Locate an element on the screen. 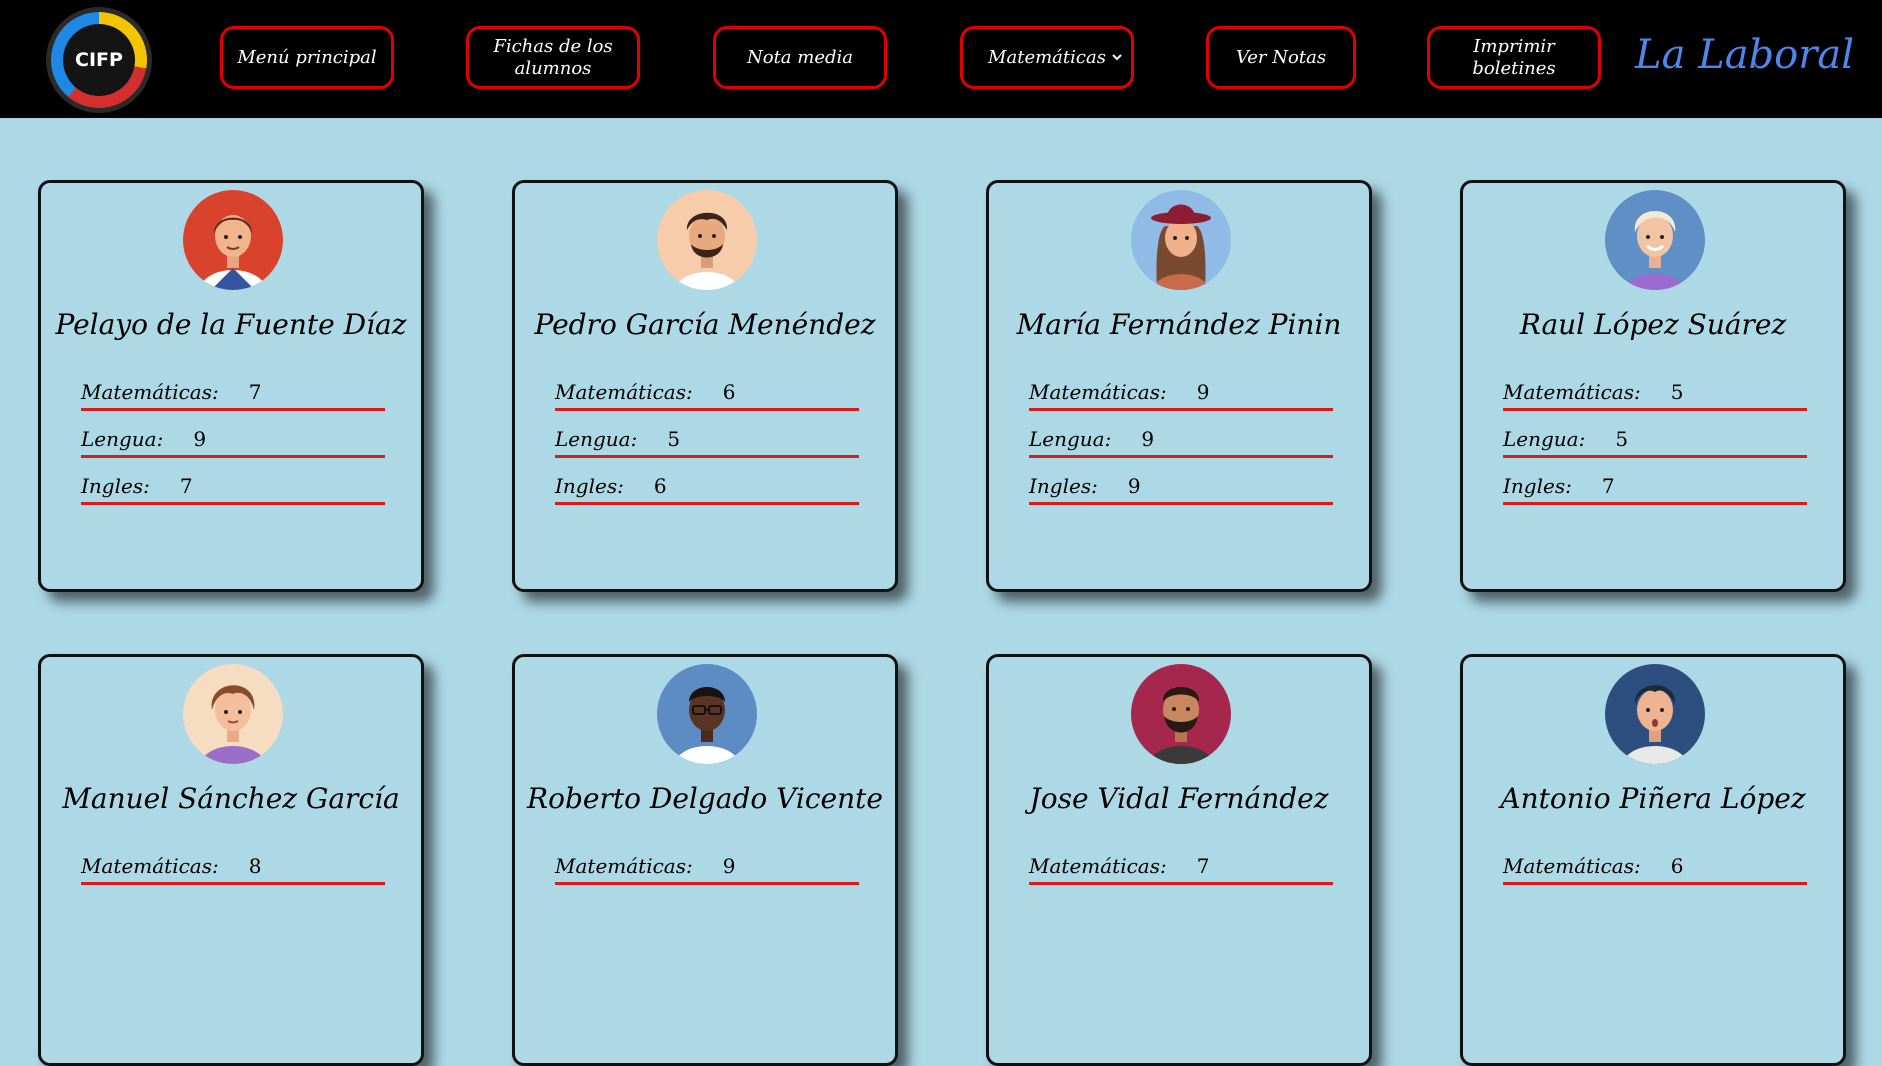 Image resolution: width=1882 pixels, height=1066 pixels. brand-title: La Laboral is located at coordinates (1744, 55).